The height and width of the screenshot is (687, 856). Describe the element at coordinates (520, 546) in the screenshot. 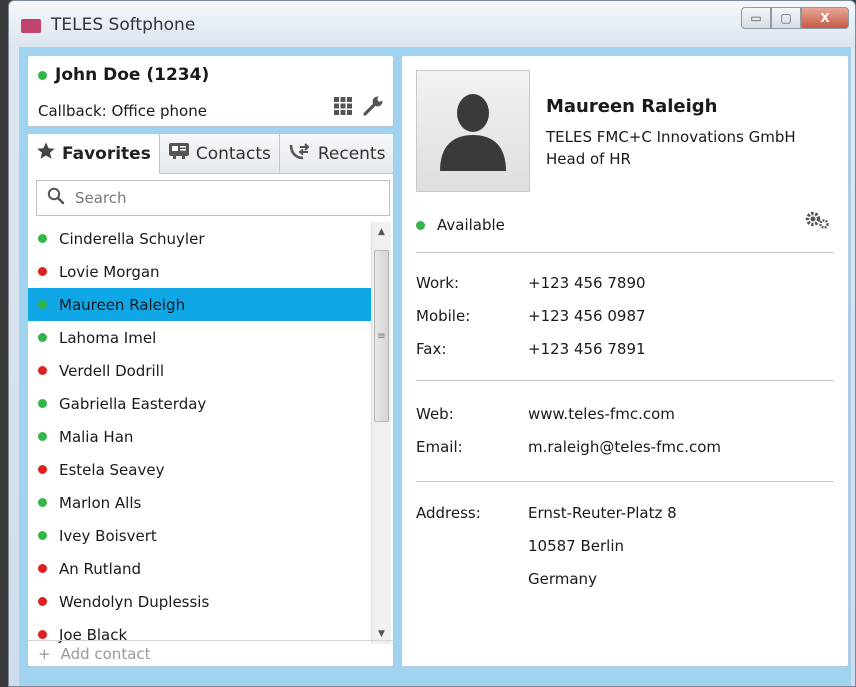

I see `address-row-2: 10587 Berlin` at that location.